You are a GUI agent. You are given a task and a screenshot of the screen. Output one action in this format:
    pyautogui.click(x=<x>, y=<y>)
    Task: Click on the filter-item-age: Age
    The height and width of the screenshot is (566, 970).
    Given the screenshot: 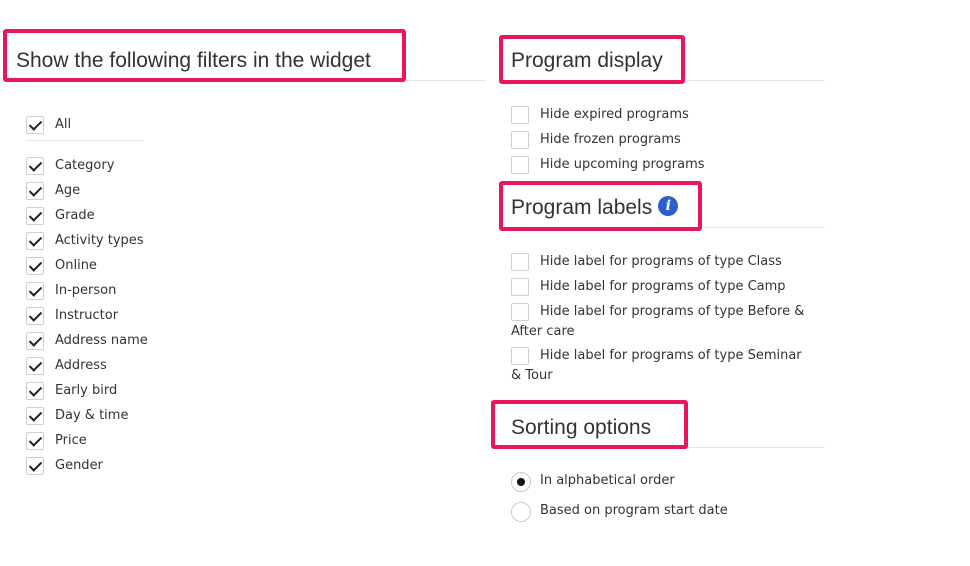 What is the action you would take?
    pyautogui.click(x=53, y=191)
    